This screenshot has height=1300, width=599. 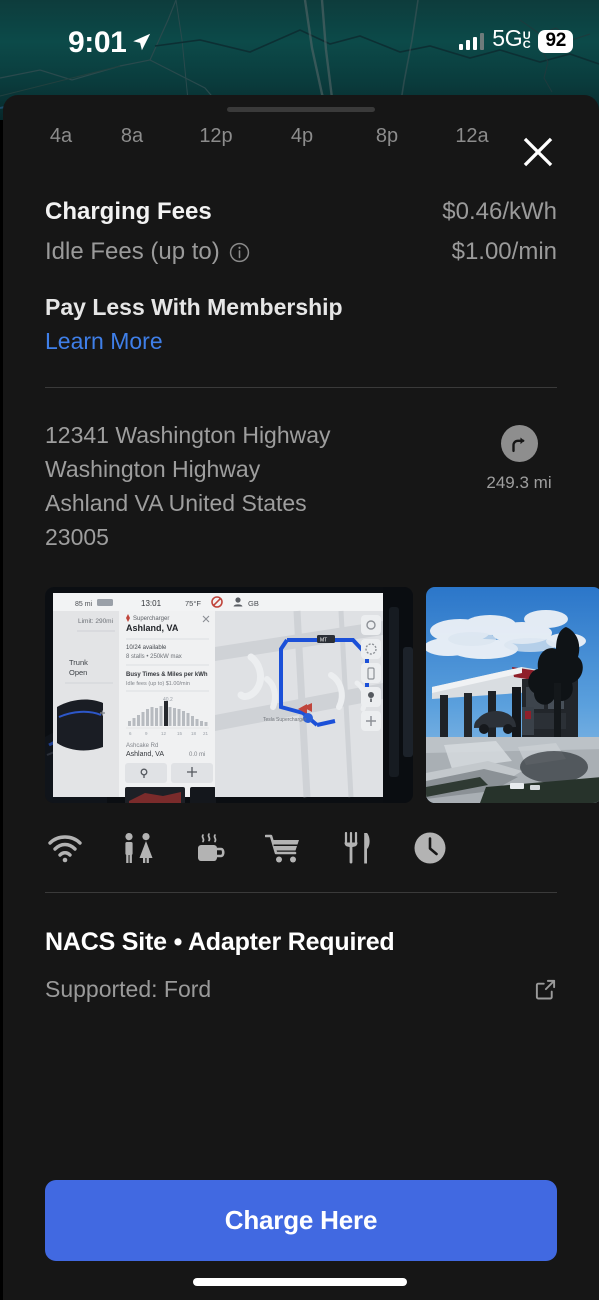 I want to click on directions-column: 249.3 mi, so click(x=519, y=459).